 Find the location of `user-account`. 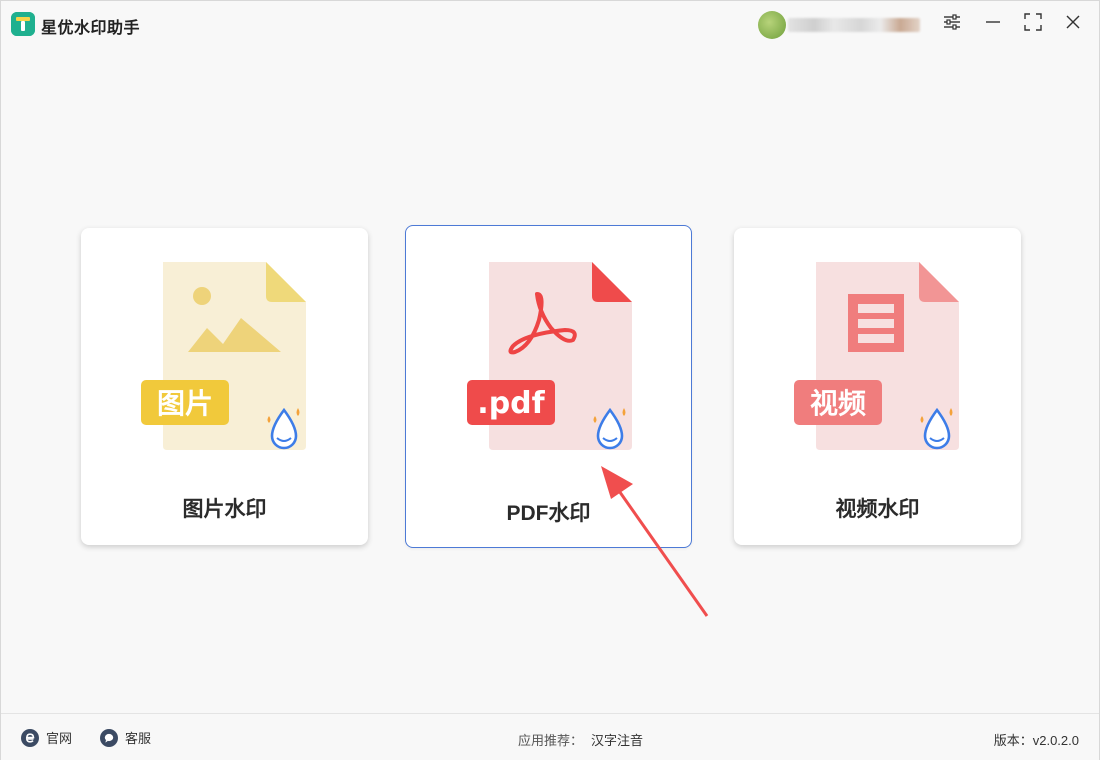

user-account is located at coordinates (840, 25).